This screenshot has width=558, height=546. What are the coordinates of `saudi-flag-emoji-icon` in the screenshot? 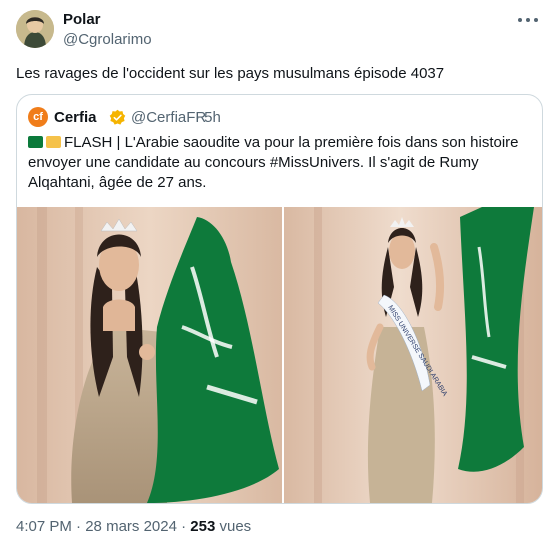 It's located at (35, 142).